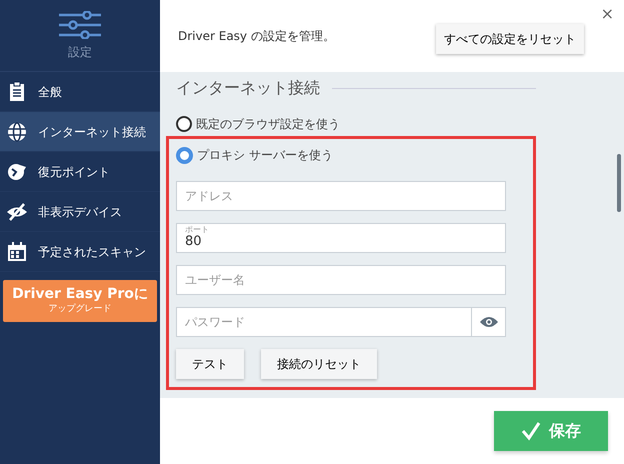 The image size is (624, 464). I want to click on sidebar-item: 復元ポイント, so click(80, 172).